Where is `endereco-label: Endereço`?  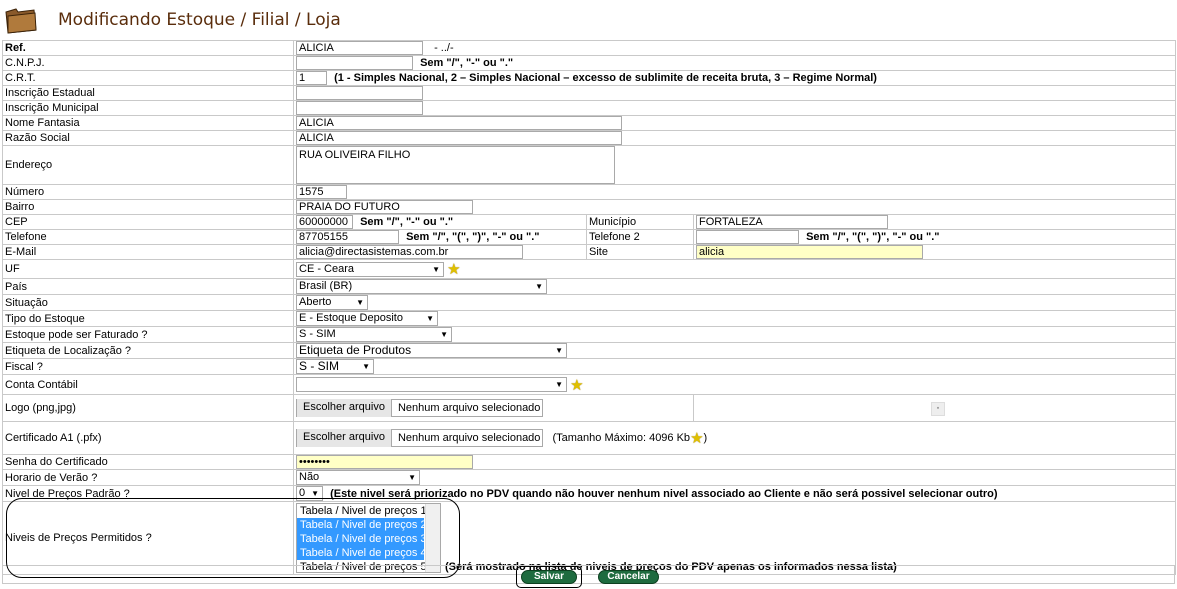 endereco-label: Endereço is located at coordinates (148, 165).